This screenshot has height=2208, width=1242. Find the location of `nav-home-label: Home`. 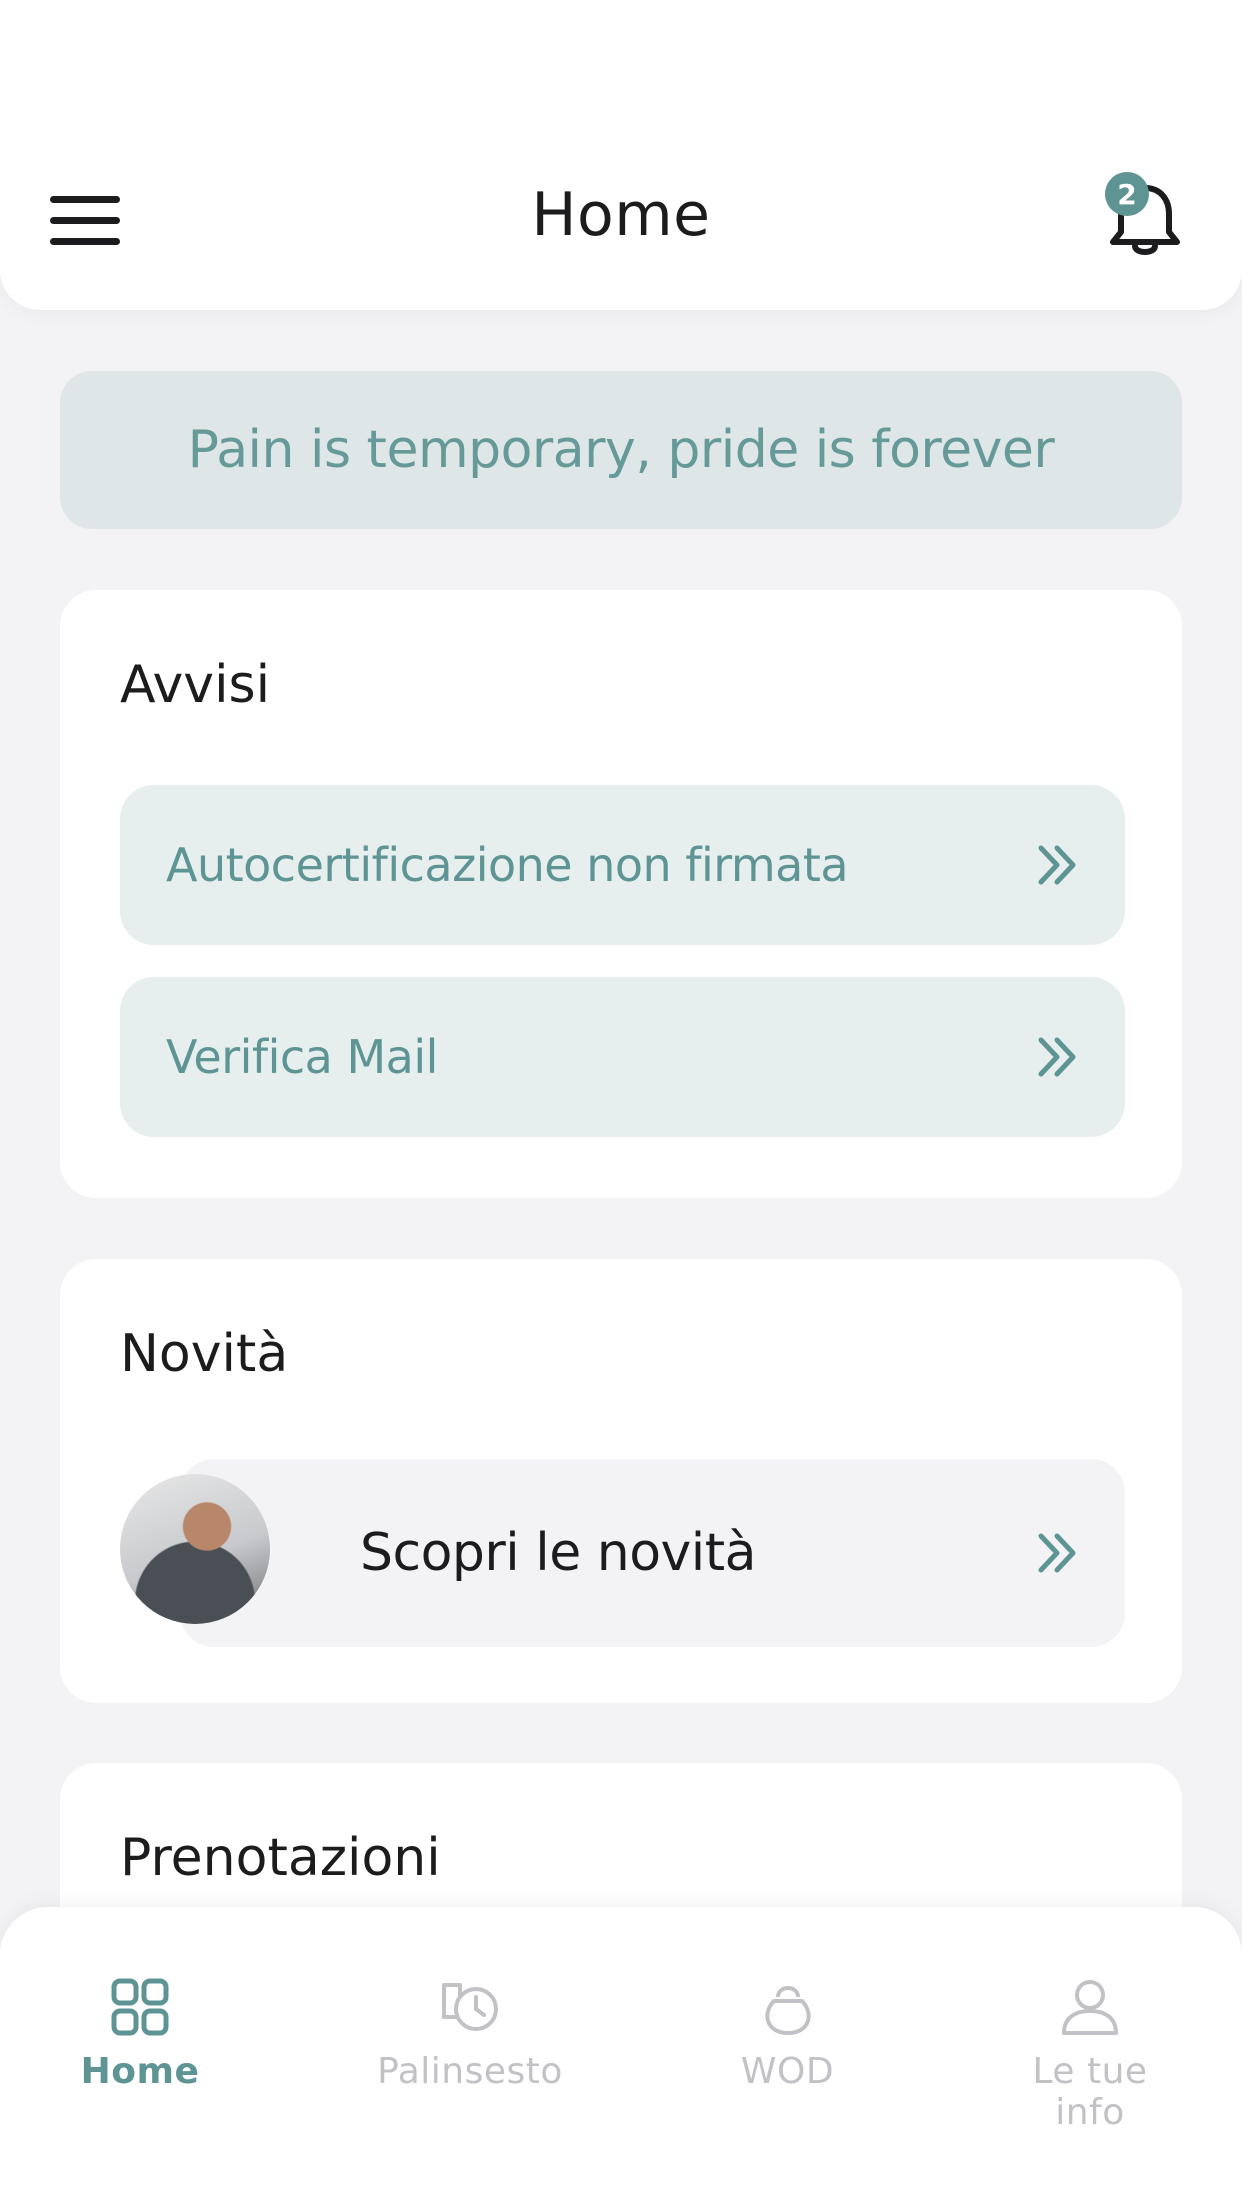

nav-home-label: Home is located at coordinates (140, 2071).